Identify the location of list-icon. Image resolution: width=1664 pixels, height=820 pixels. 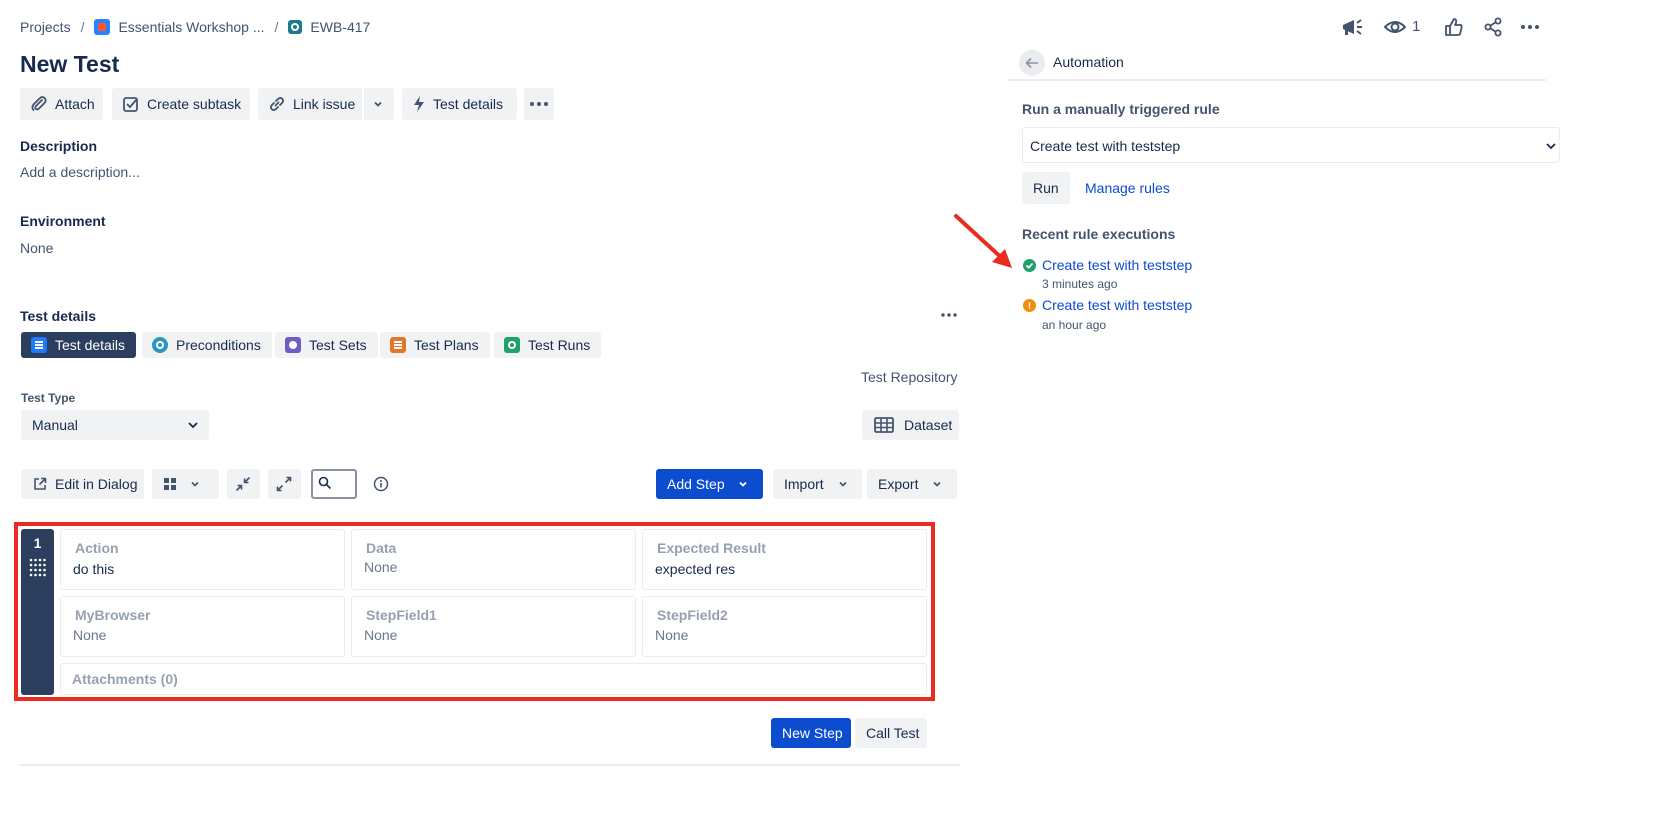
(39, 345).